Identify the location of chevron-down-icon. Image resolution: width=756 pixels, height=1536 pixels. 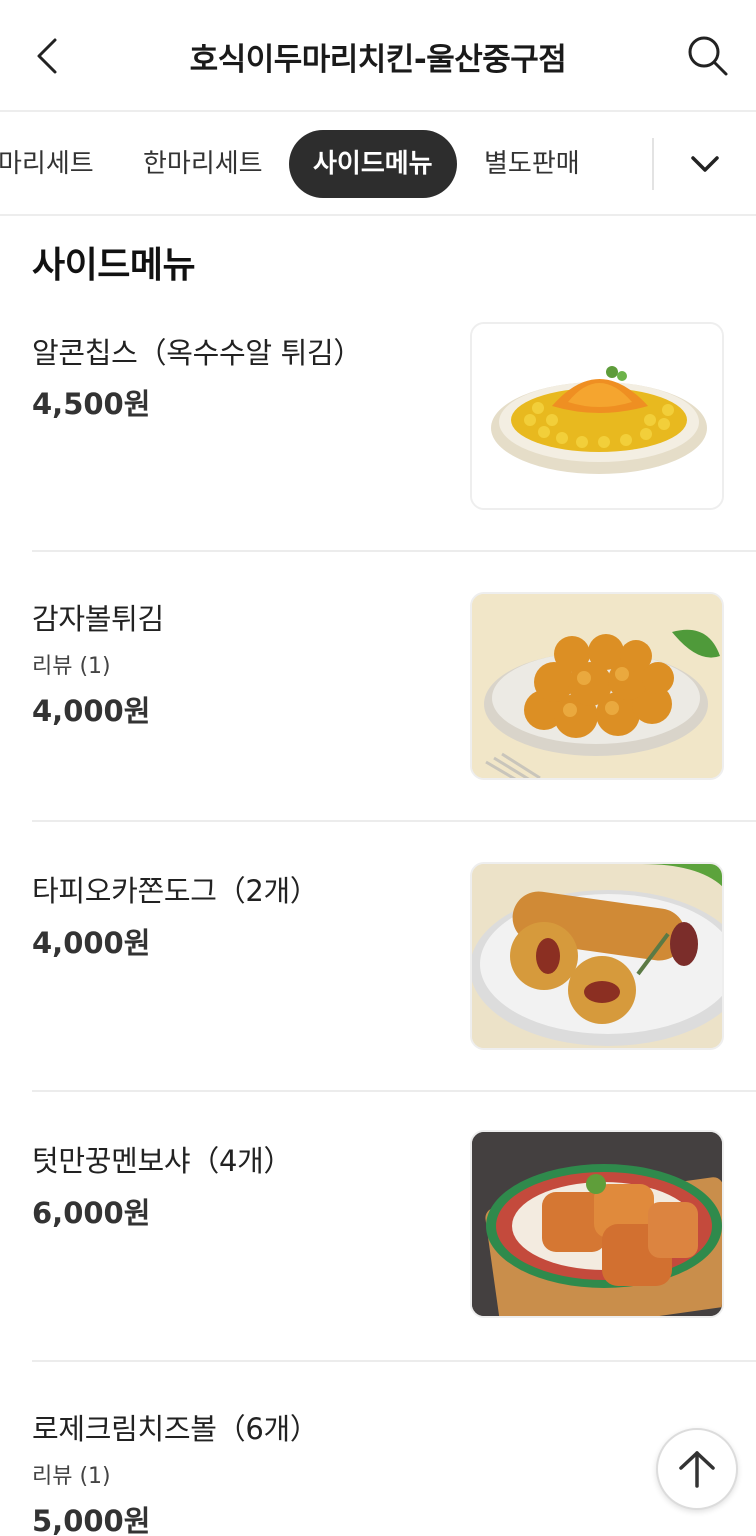
(705, 164).